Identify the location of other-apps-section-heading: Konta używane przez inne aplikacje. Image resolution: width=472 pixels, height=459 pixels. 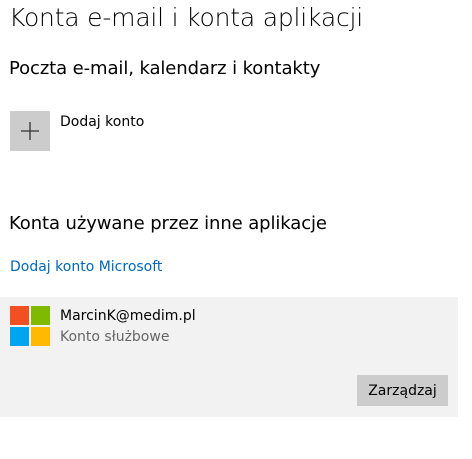
(168, 223).